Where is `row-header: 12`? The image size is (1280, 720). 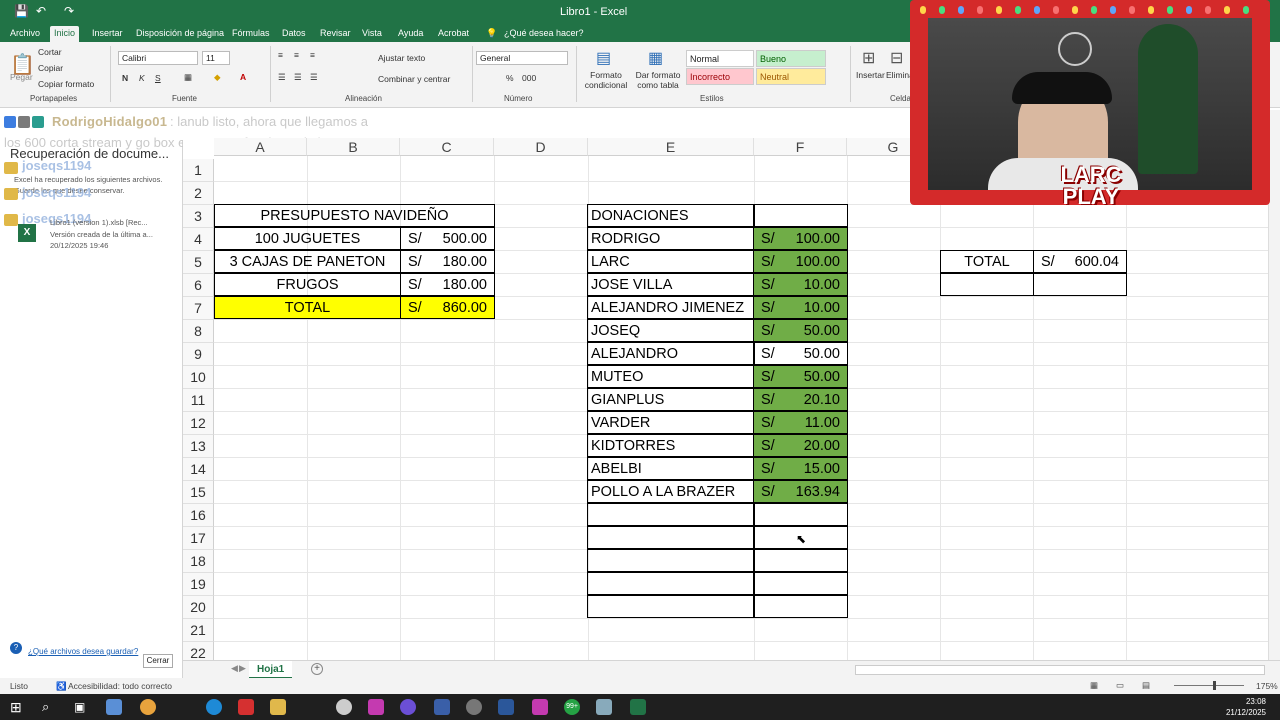 row-header: 12 is located at coordinates (198, 423).